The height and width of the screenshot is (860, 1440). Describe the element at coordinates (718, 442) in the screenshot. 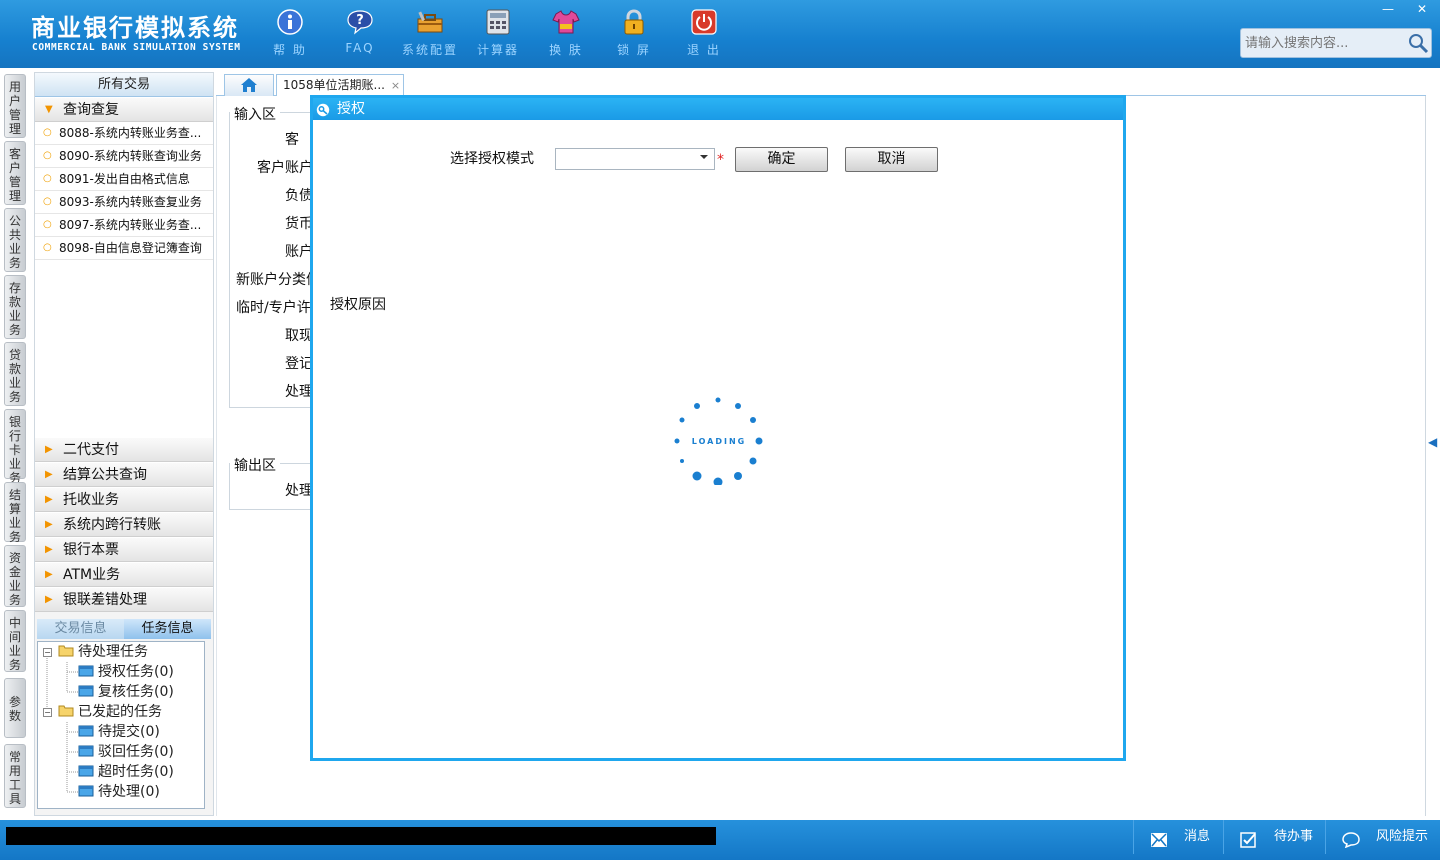

I see `spinner-icon: LOADING` at that location.